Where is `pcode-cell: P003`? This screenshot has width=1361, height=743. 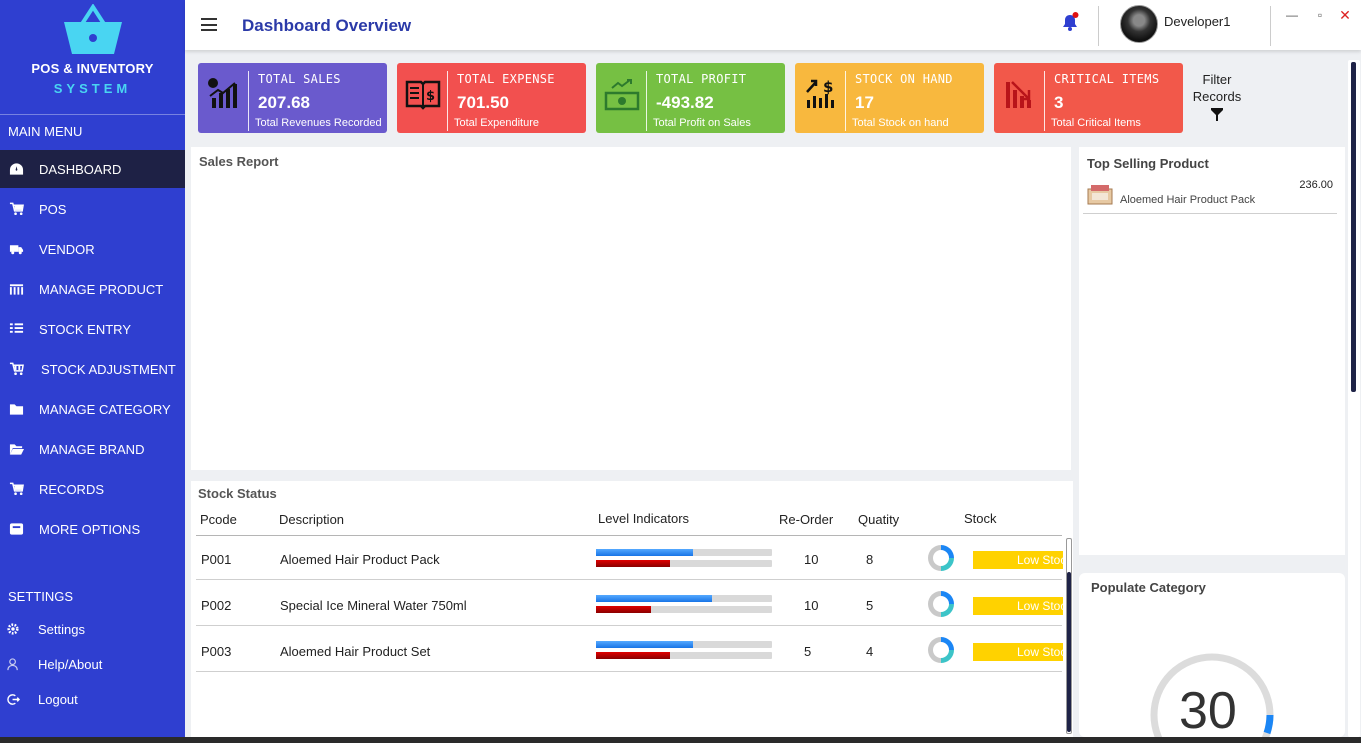
pcode-cell: P003 is located at coordinates (216, 651).